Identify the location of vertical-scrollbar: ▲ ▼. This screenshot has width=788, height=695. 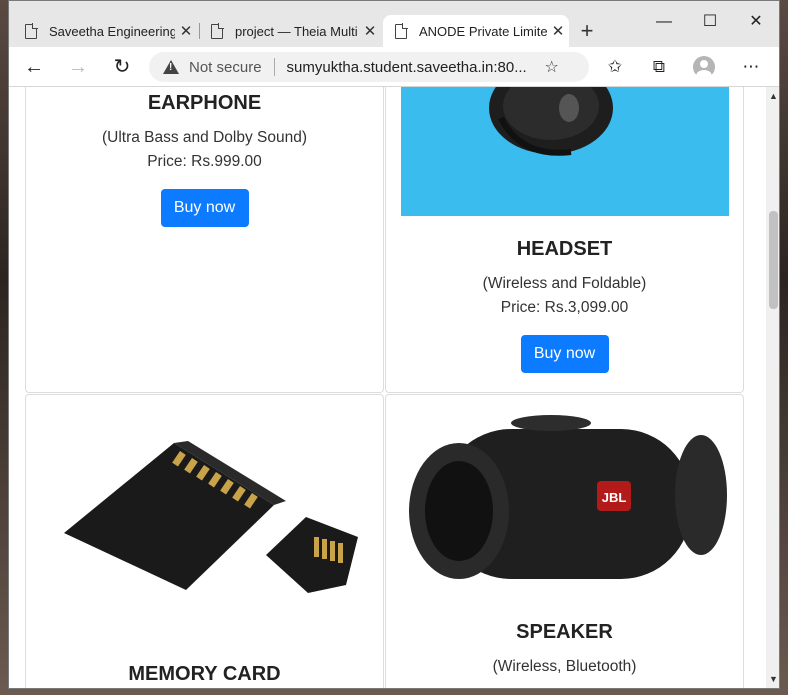
(772, 387).